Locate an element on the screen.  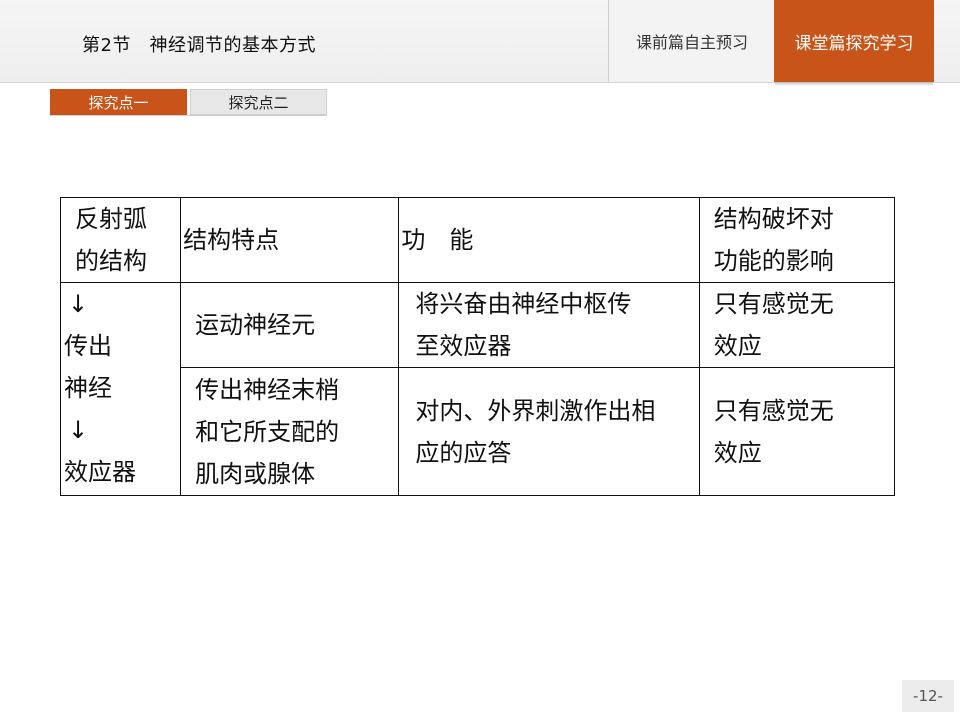
cell-function: 对内、外界刺激作出相 应的应答 is located at coordinates (549, 431).